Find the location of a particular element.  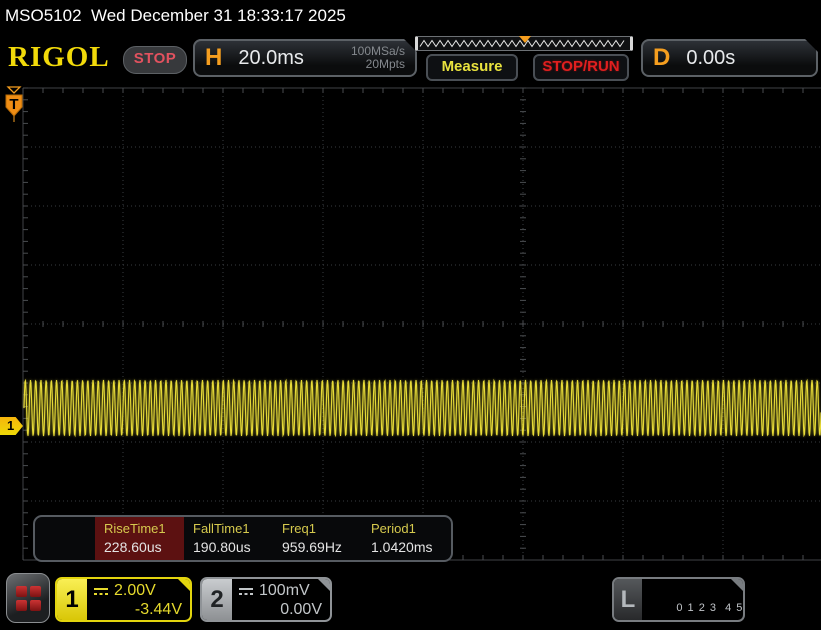

measurement-label: FallTime1 is located at coordinates (221, 528).